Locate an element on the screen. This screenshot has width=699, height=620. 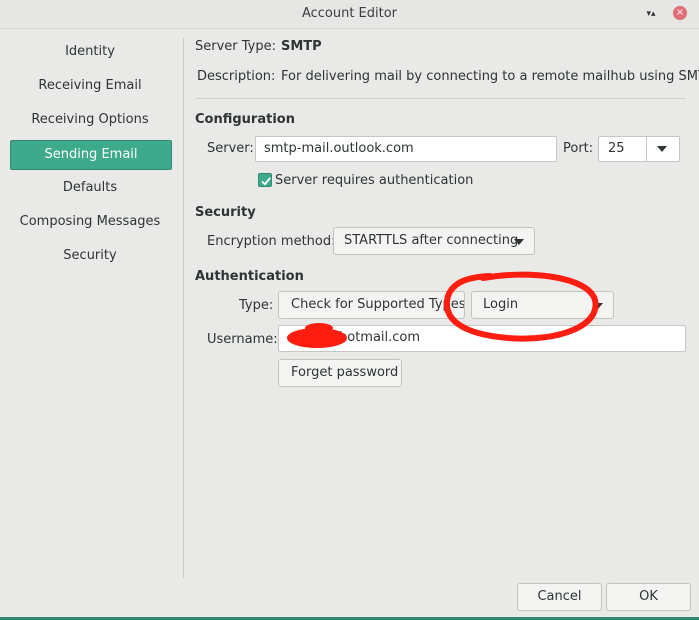
encryption-value: STARTTLS after connecting is located at coordinates (431, 240).